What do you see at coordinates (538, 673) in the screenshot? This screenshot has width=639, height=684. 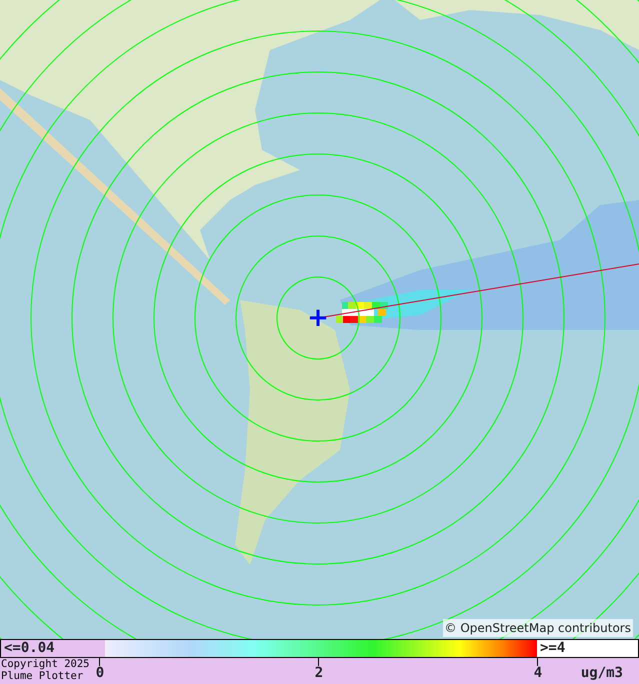 I see `tick-label: 4` at bounding box center [538, 673].